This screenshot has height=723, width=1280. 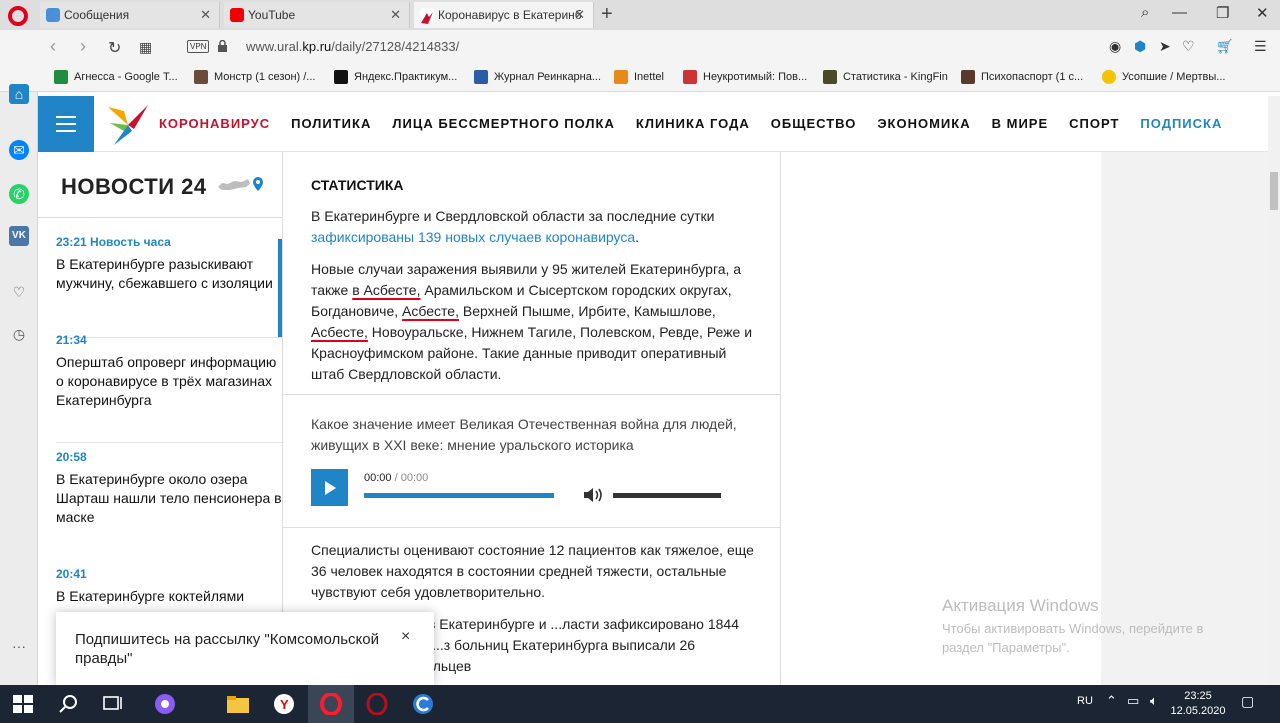 What do you see at coordinates (317, 15) in the screenshot?
I see `tab-youtube: YouTube ✕` at bounding box center [317, 15].